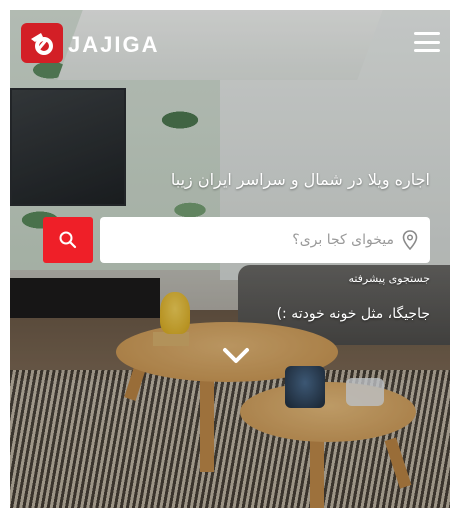 Image resolution: width=450 pixels, height=508 pixels. Describe the element at coordinates (113, 45) in the screenshot. I see `logo-text: JAJIGA` at that location.